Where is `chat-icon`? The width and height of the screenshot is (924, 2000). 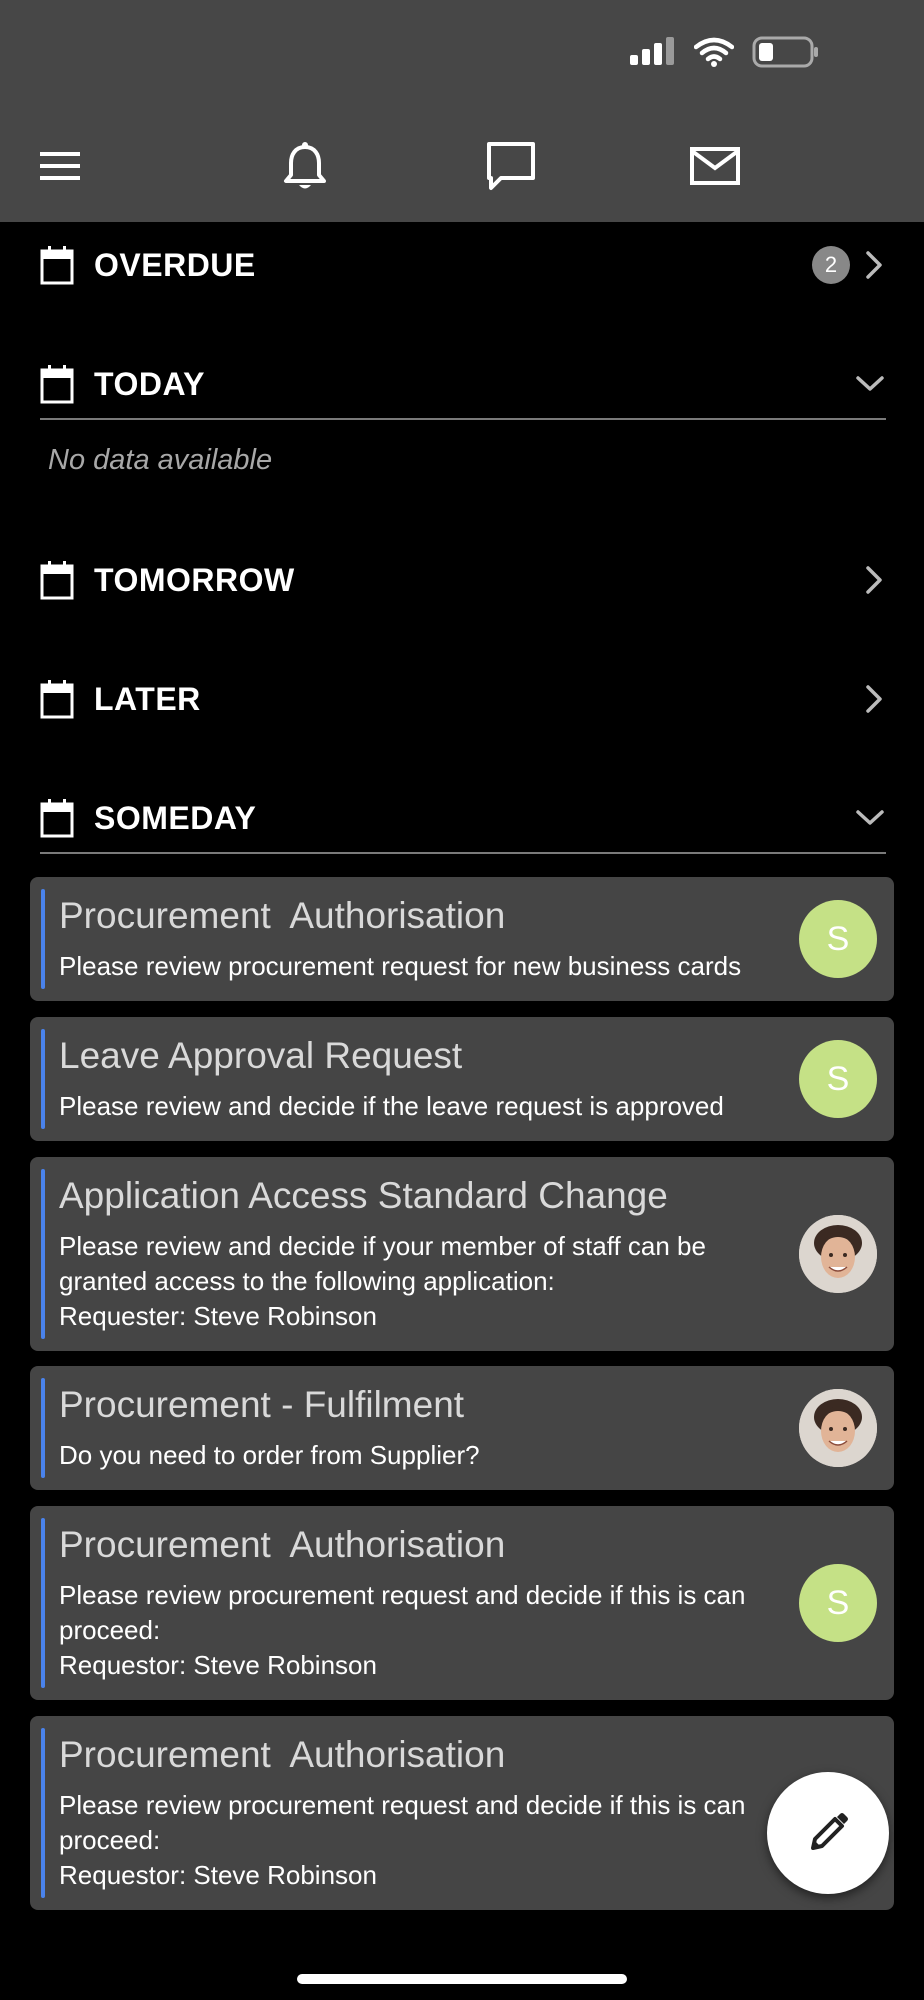
chat-icon is located at coordinates (511, 166).